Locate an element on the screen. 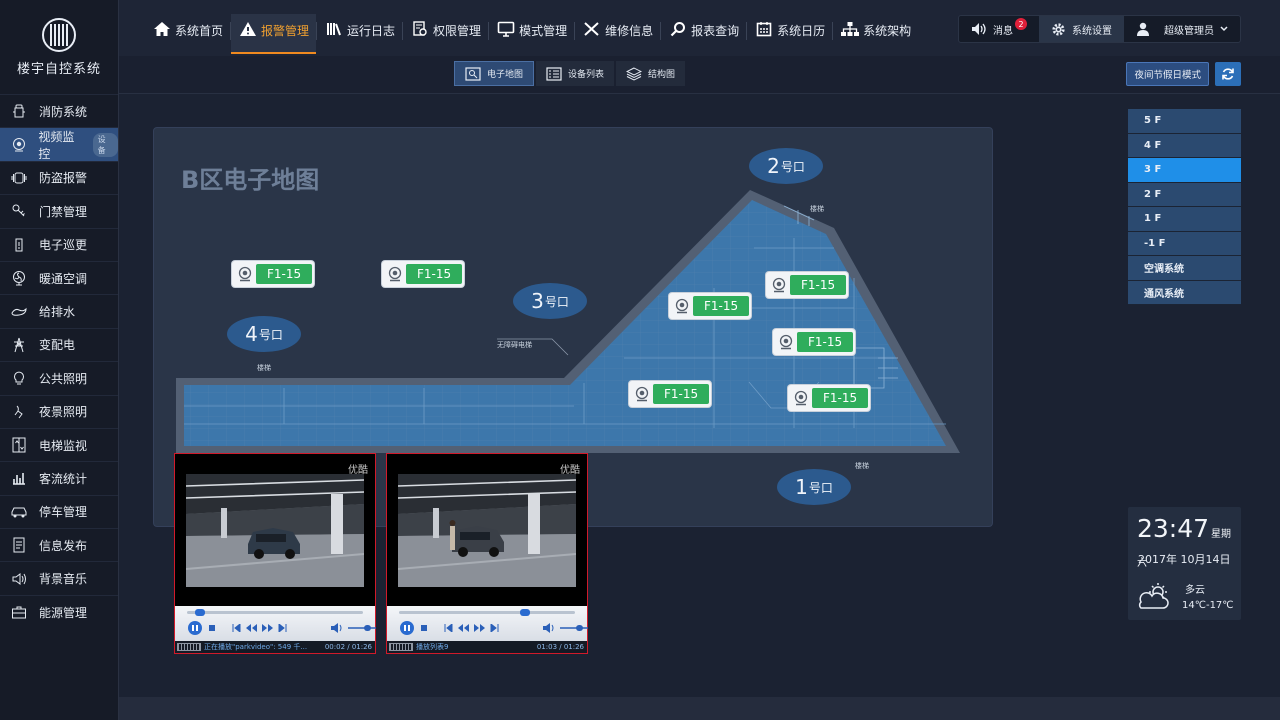 Image resolution: width=1280 pixels, height=720 pixels. floor-item: 空调系统 is located at coordinates (1184, 268).